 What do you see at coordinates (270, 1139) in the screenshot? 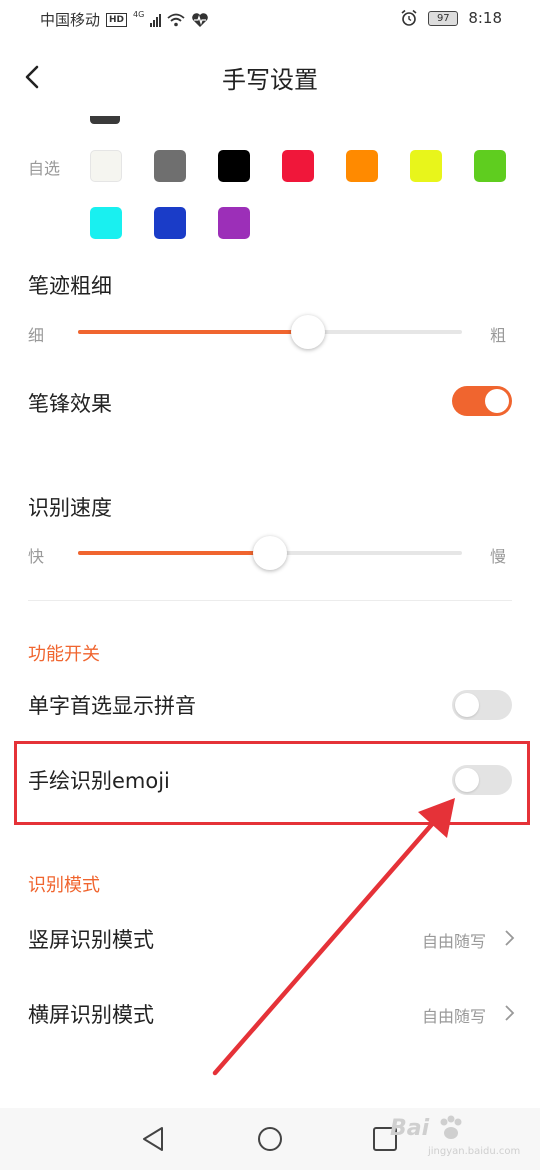
I see `nav-home-icon` at bounding box center [270, 1139].